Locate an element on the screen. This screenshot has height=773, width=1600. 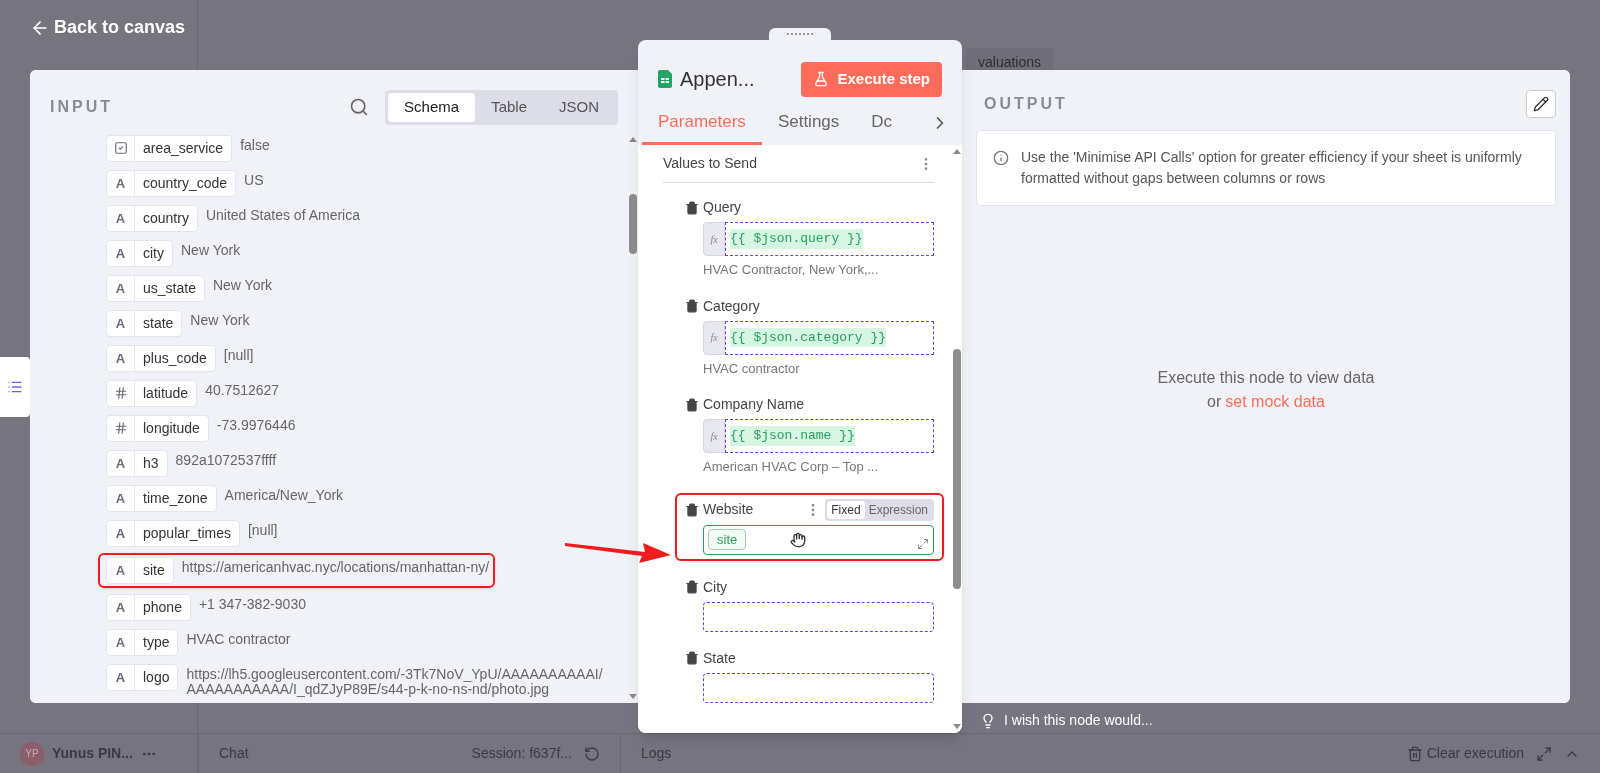
section-title: Values to Send is located at coordinates (710, 163).